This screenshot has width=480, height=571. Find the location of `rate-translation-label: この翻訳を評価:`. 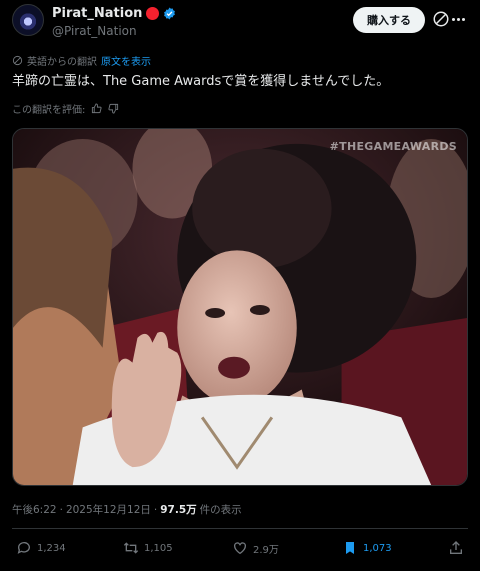

rate-translation-label: この翻訳を評価: is located at coordinates (49, 110).